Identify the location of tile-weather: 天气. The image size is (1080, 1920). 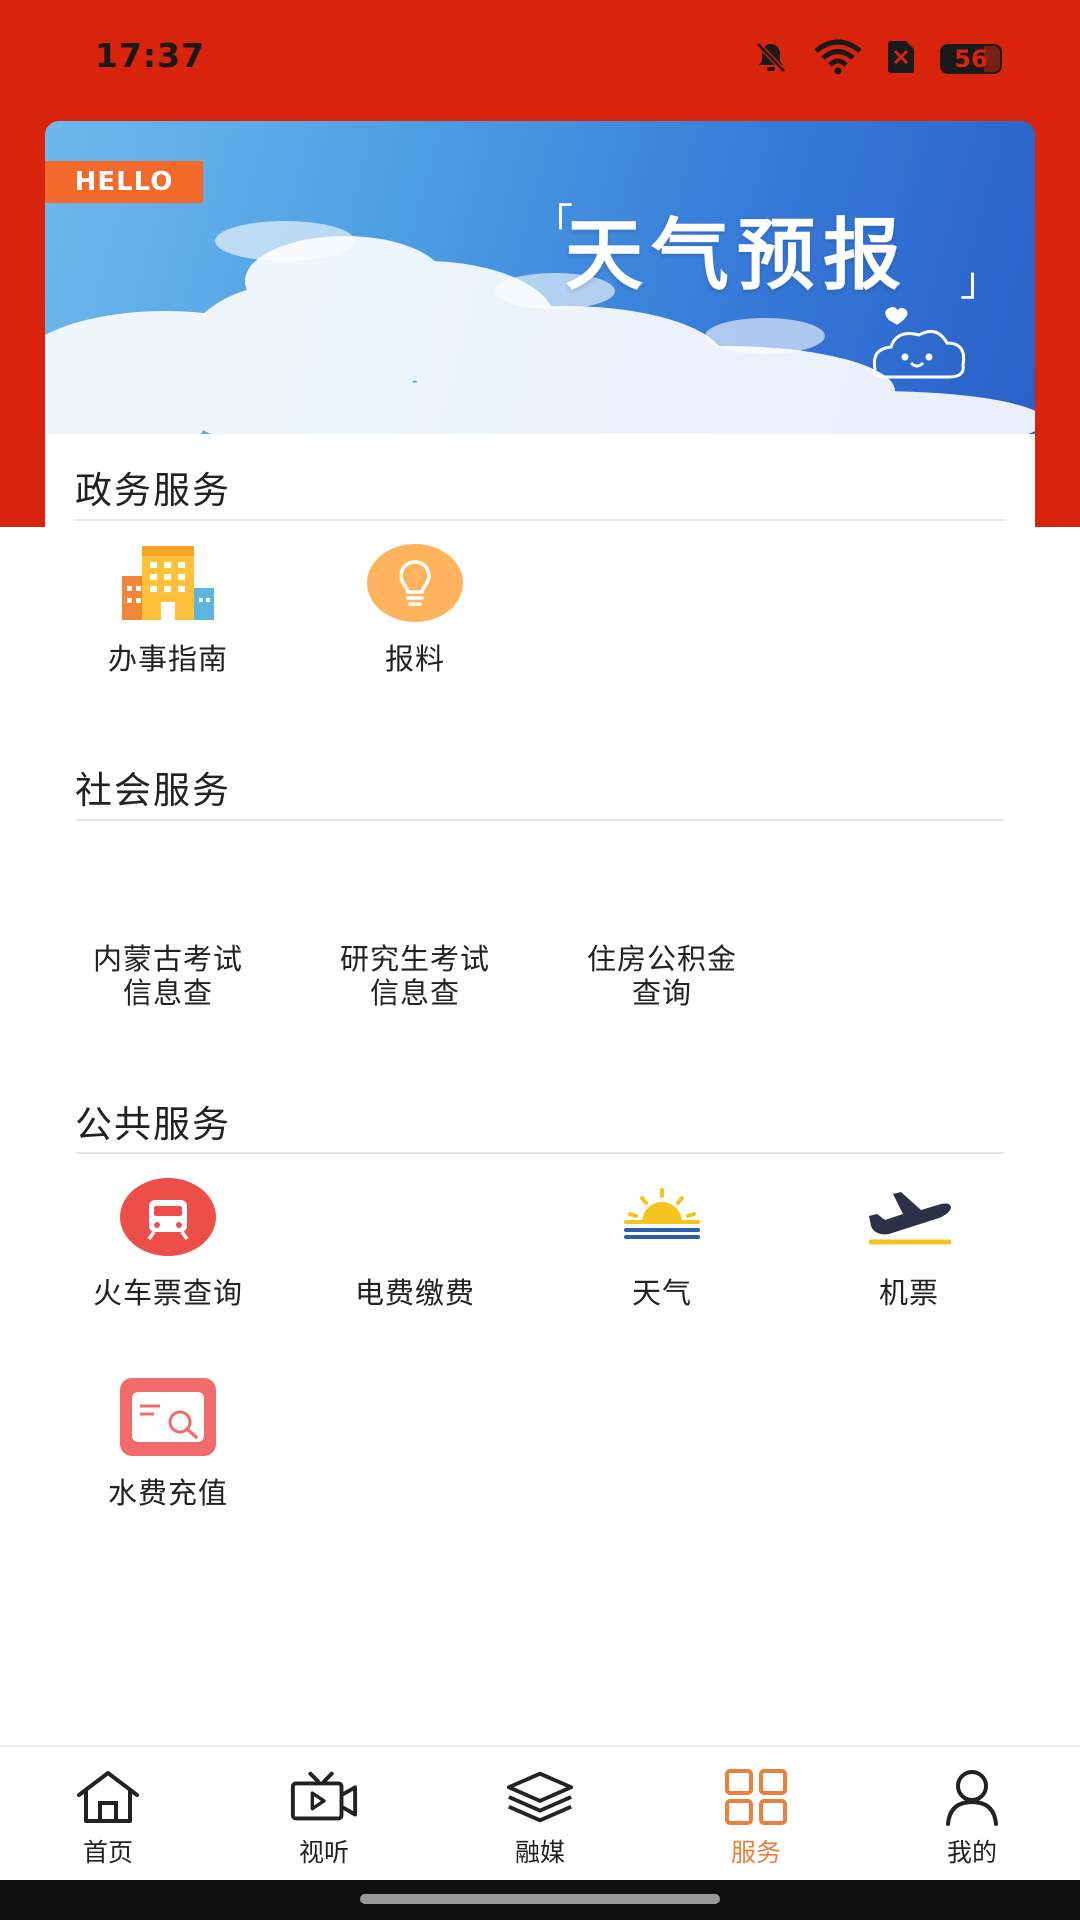
(662, 1243).